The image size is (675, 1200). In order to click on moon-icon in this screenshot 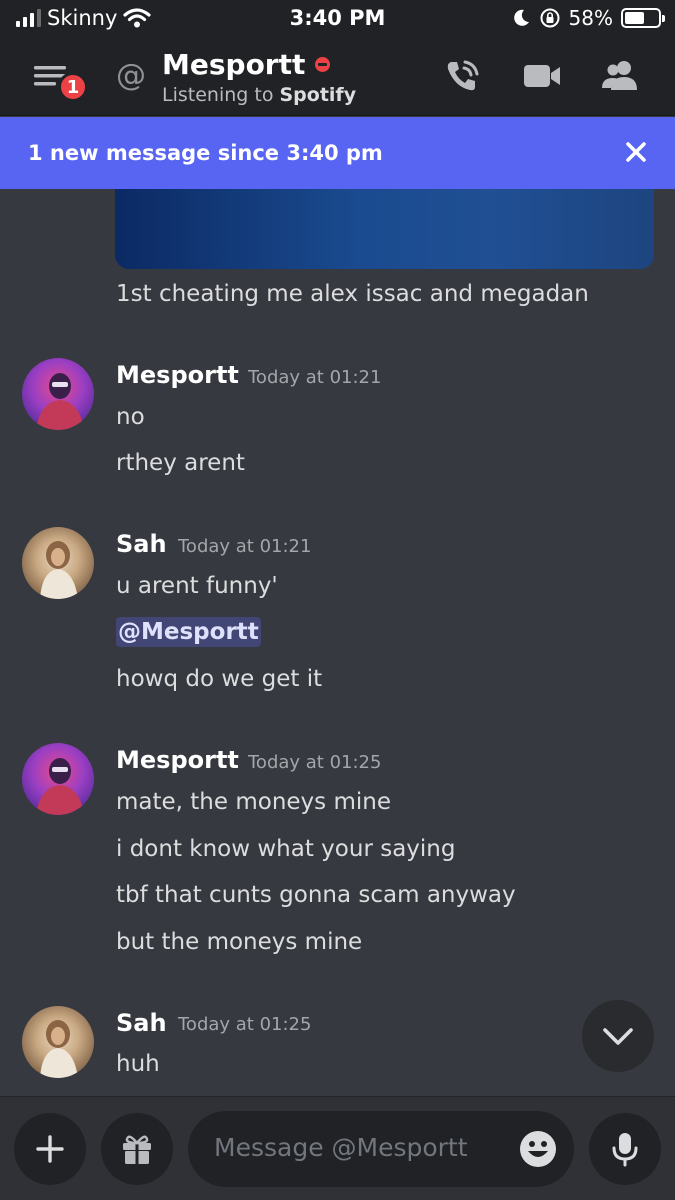, I will do `click(521, 17)`.